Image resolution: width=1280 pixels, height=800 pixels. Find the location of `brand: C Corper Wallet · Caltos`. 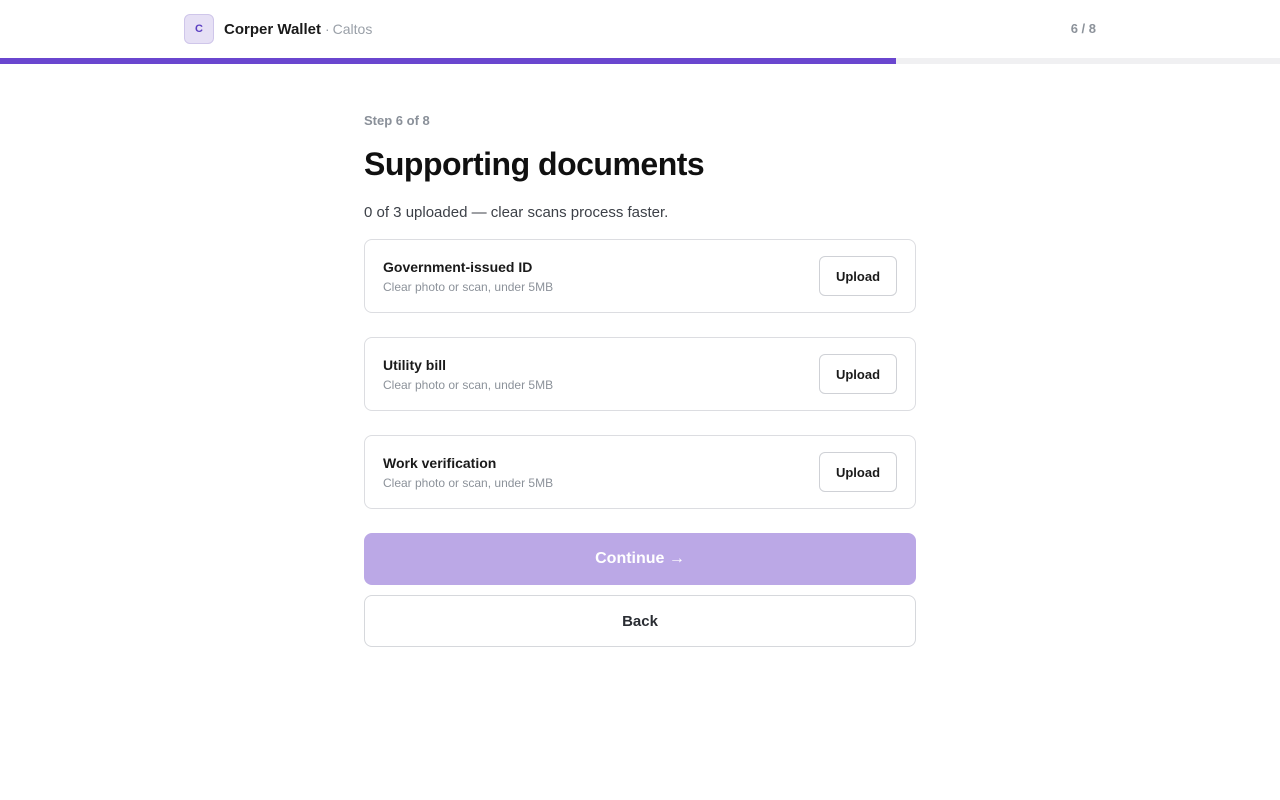

brand: C Corper Wallet · Caltos is located at coordinates (278, 29).